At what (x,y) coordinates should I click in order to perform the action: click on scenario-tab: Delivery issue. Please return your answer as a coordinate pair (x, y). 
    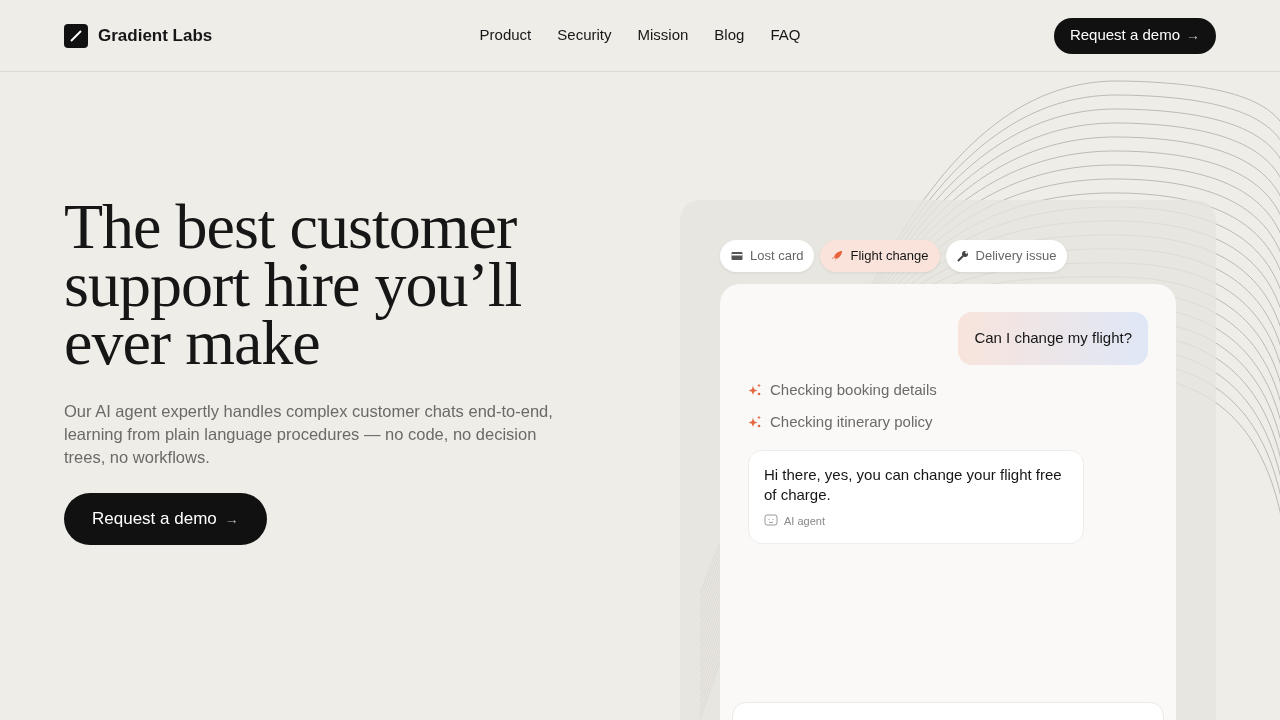
    Looking at the image, I should click on (1006, 256).